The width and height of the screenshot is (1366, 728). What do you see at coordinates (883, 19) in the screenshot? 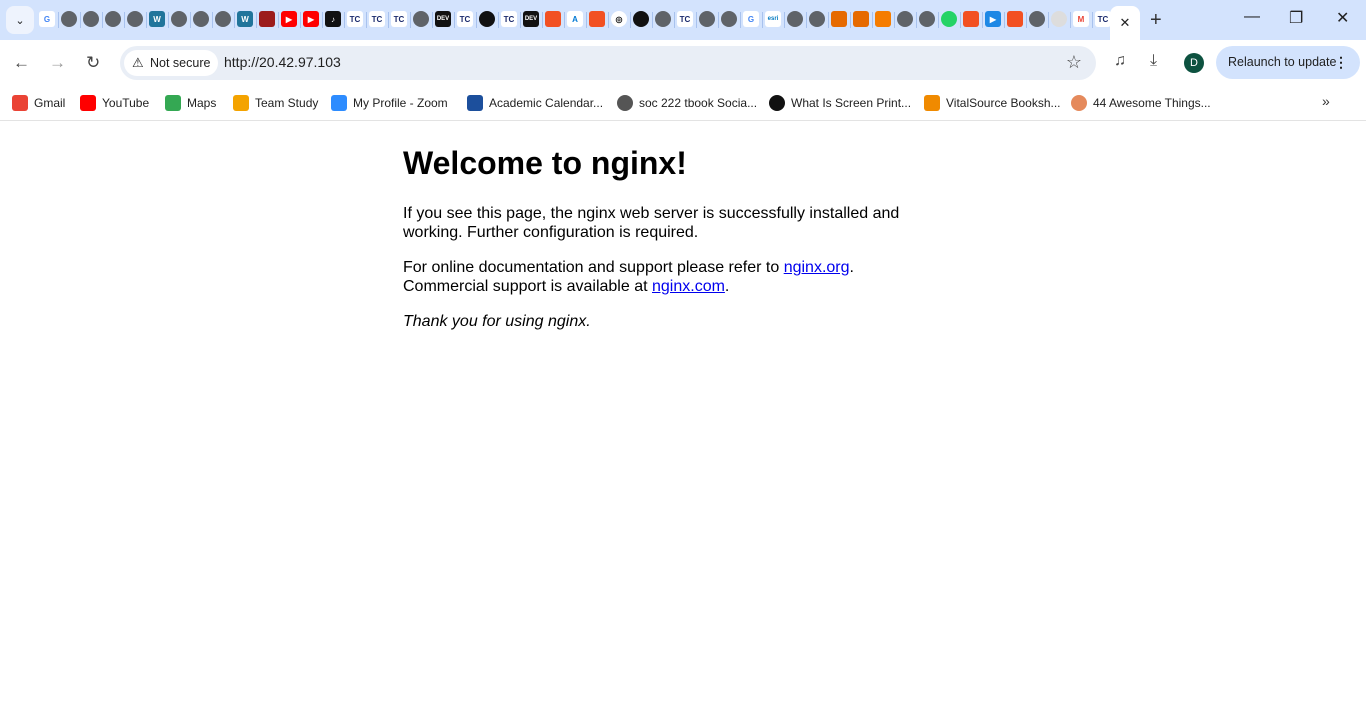
I see `box-tab-icon` at bounding box center [883, 19].